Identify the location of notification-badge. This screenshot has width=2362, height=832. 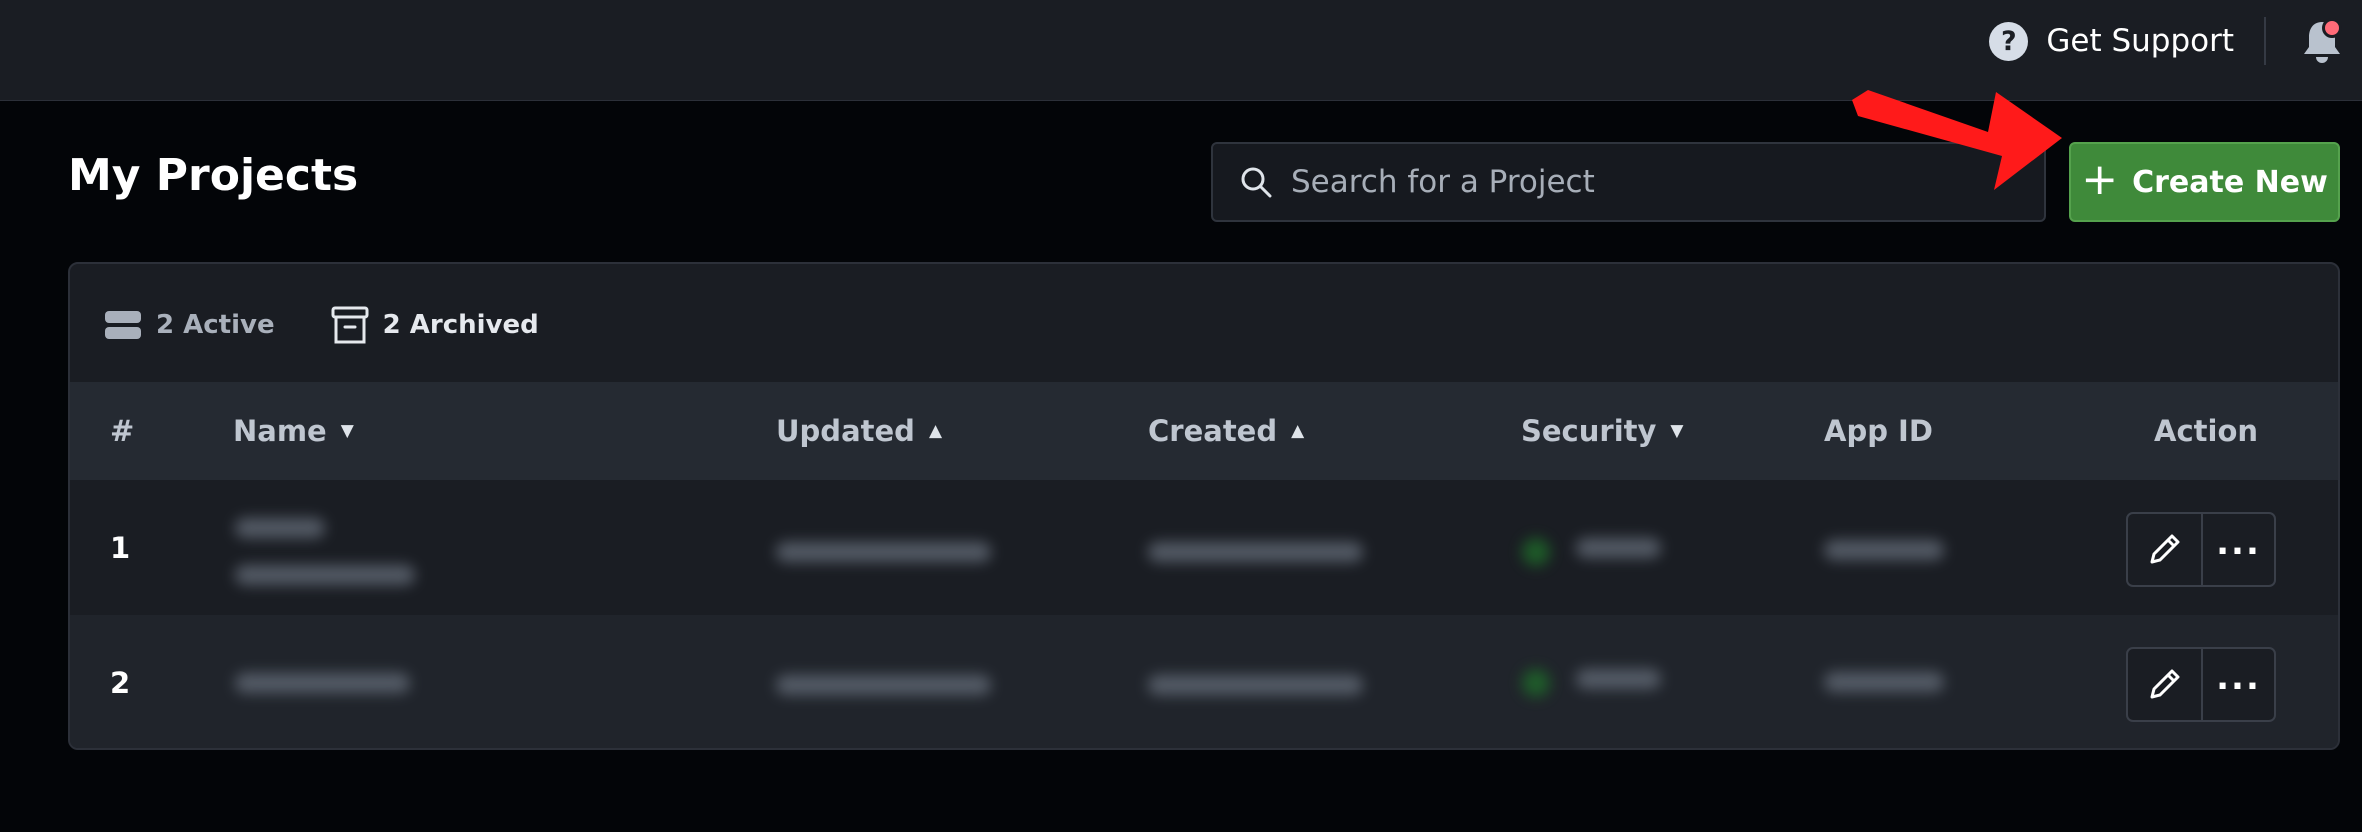
(2332, 28).